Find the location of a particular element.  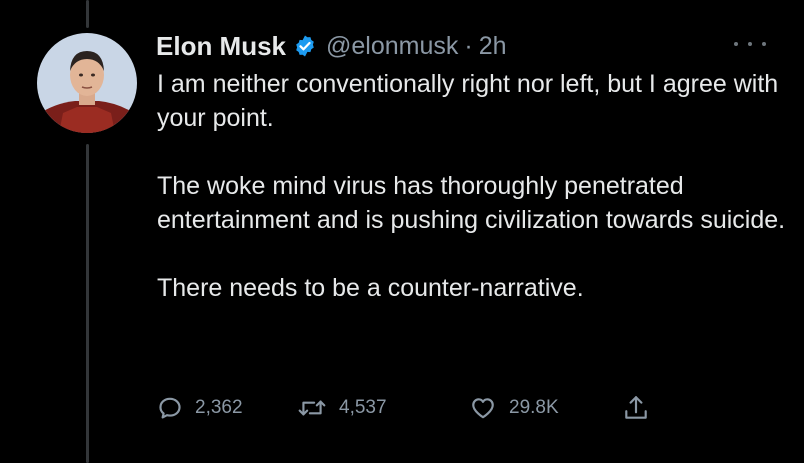

author-display-name: Elon Musk is located at coordinates (221, 46).